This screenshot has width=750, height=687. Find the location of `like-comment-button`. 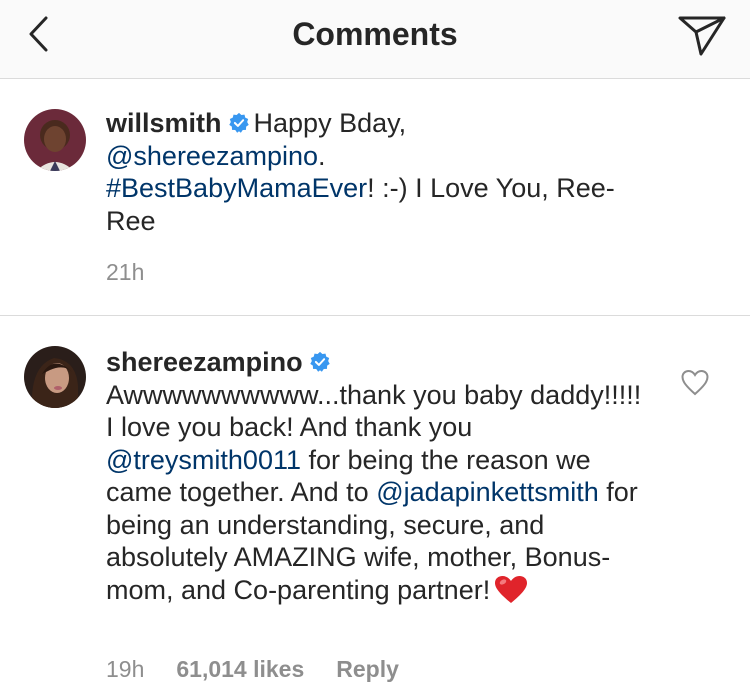

like-comment-button is located at coordinates (695, 383).